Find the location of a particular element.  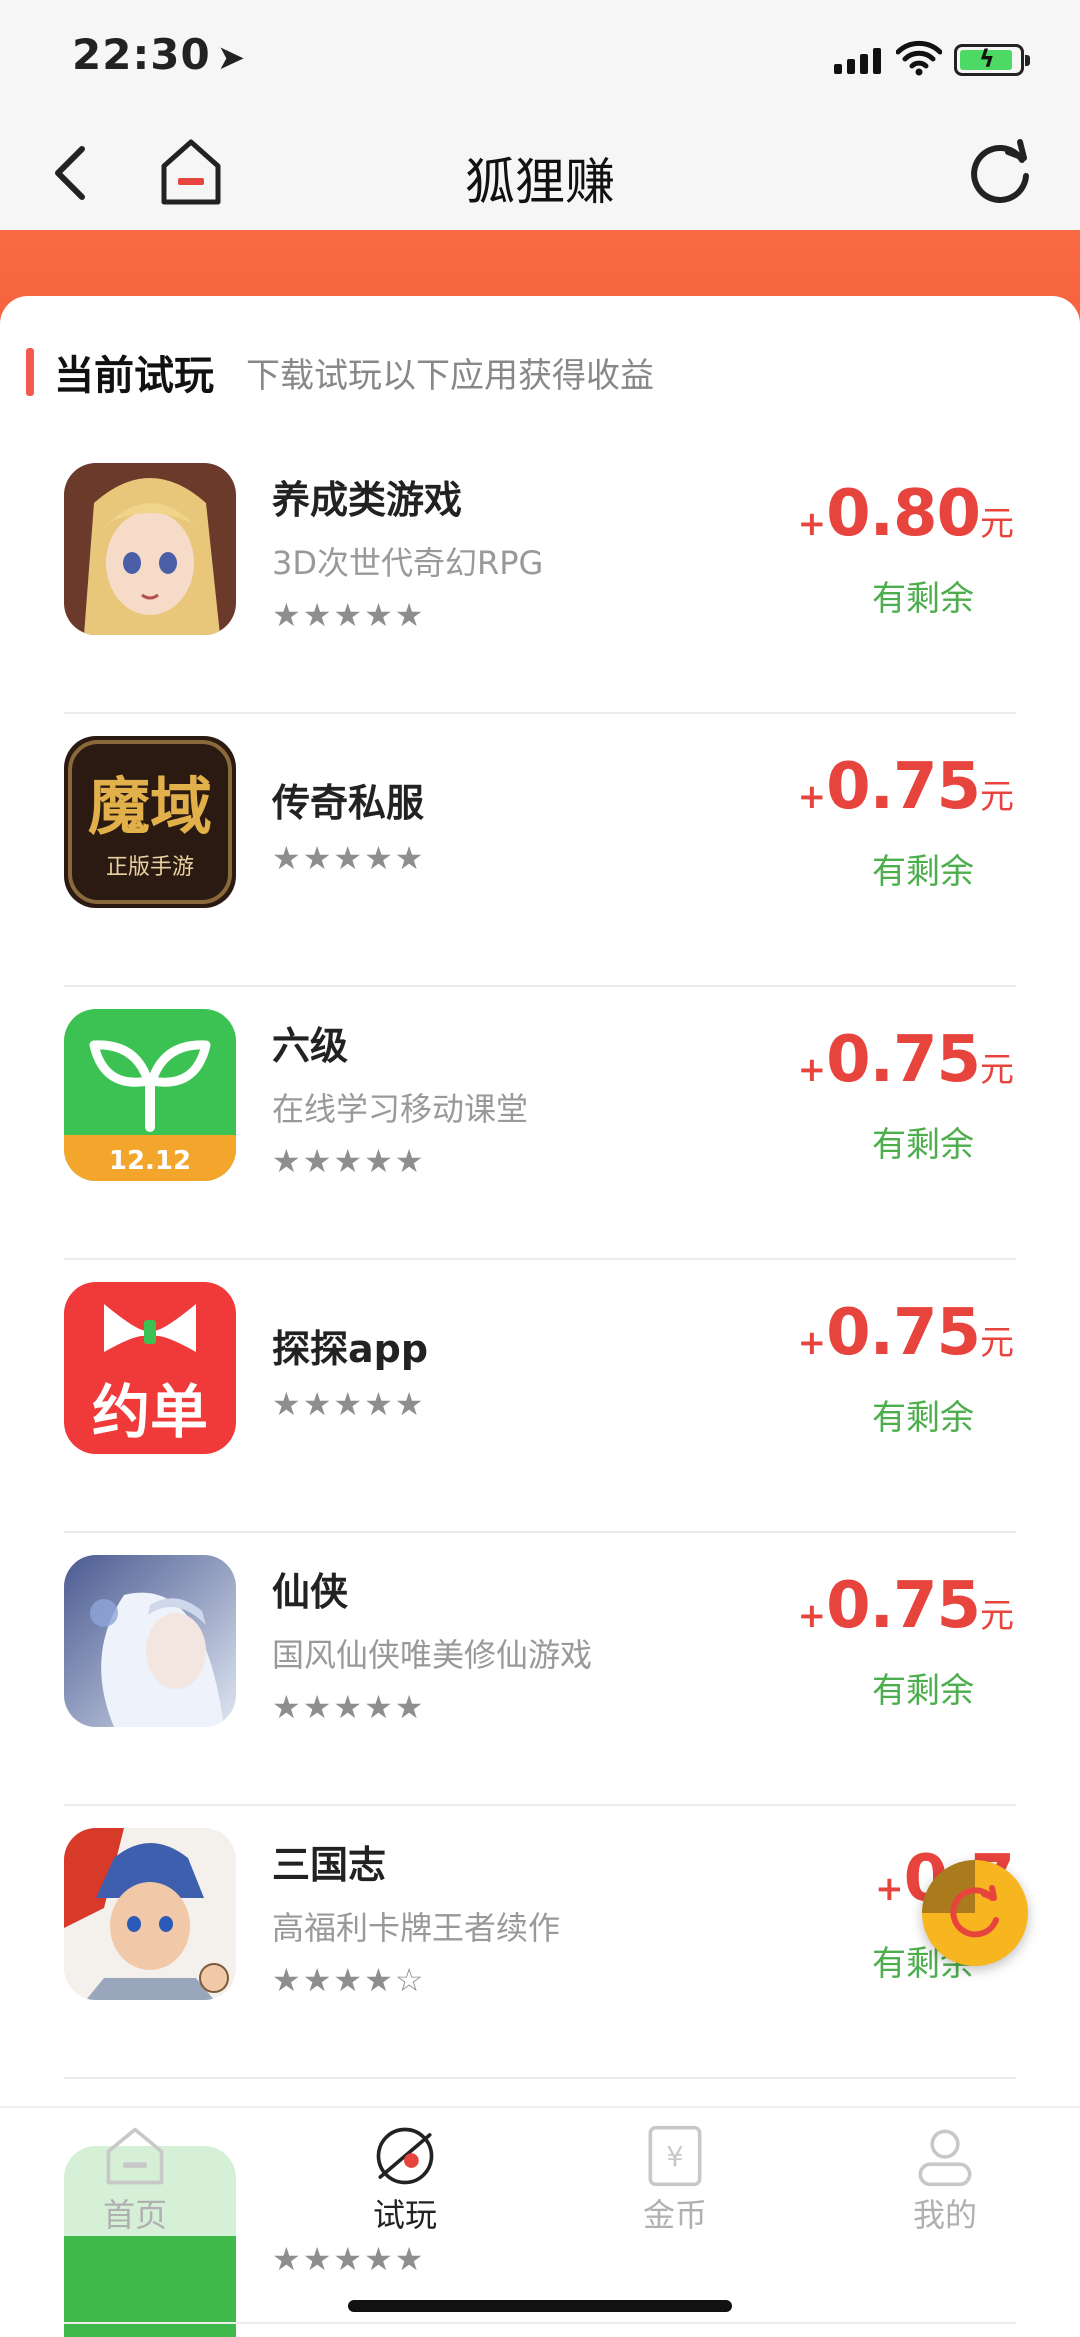

app-icon-subtext: 正版手游 is located at coordinates (150, 867).